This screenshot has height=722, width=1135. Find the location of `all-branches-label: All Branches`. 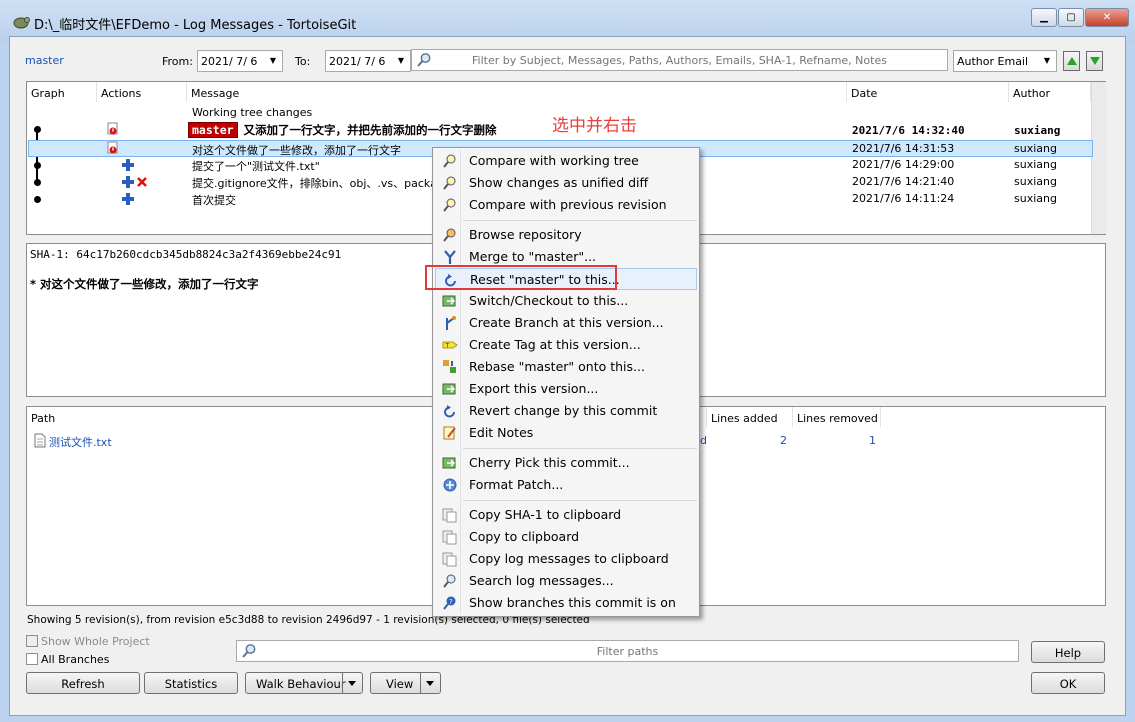

all-branches-label: All Branches is located at coordinates (75, 659).